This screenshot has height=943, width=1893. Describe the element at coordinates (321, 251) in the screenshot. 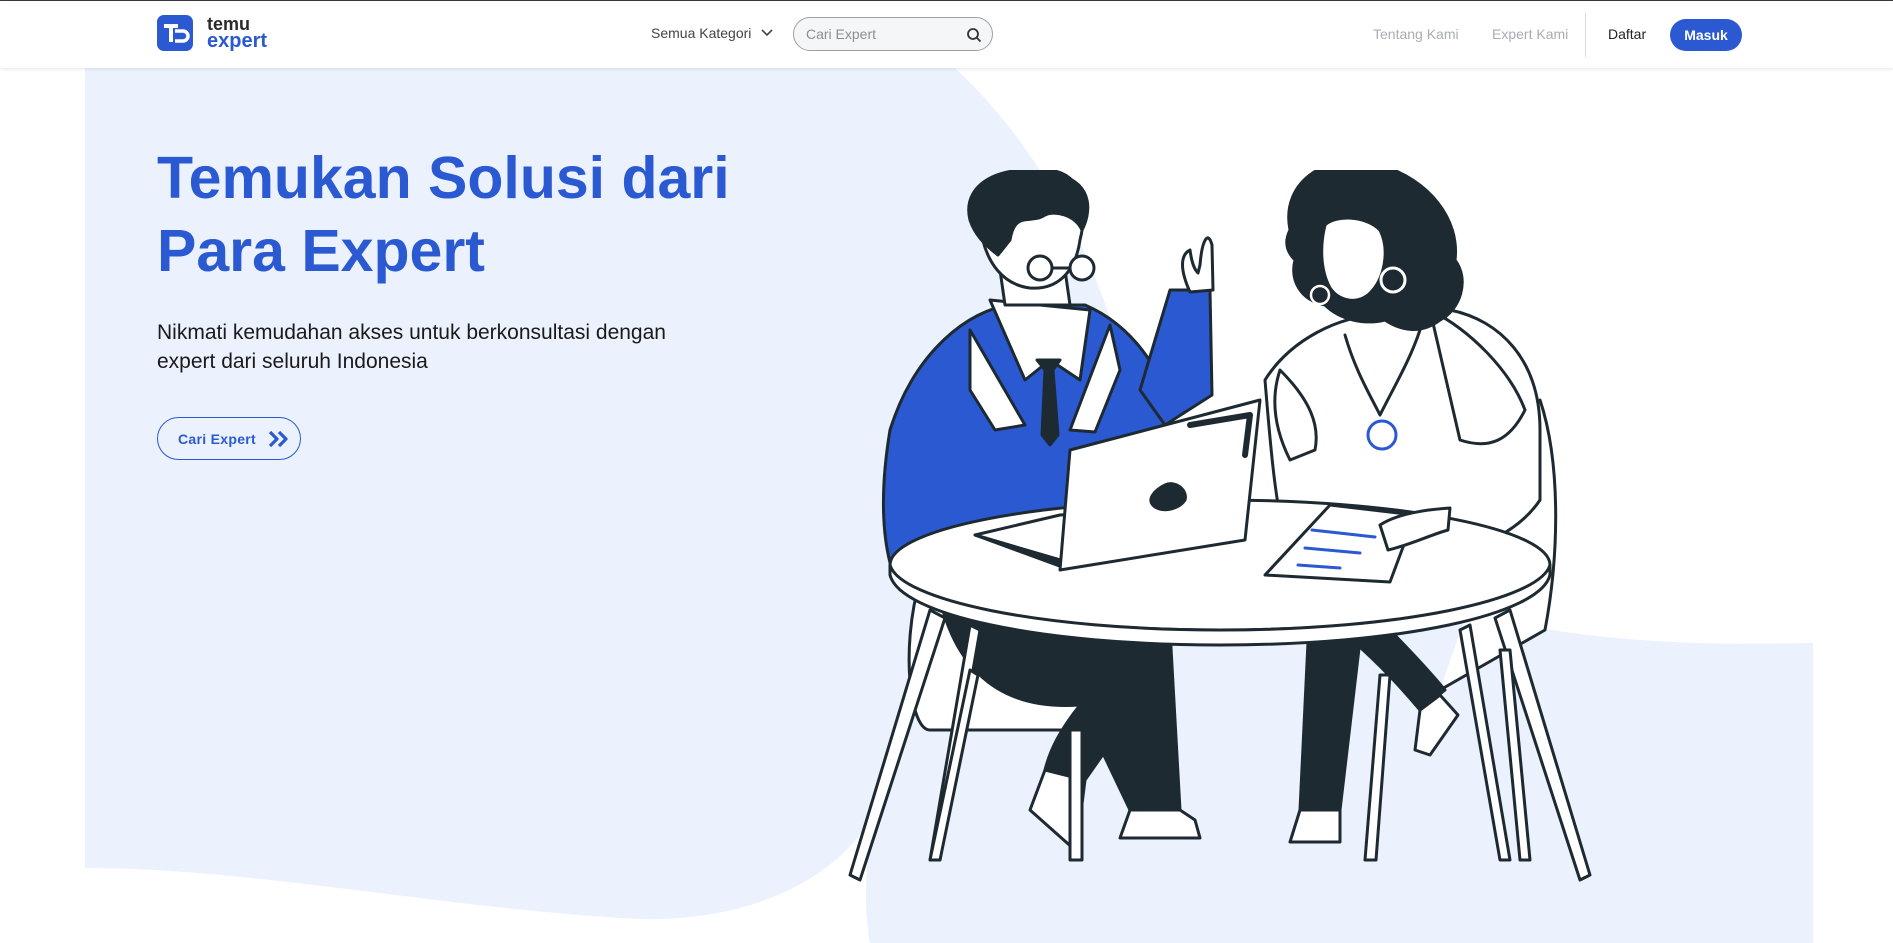

I see `hero-title-line2: Para Expert` at that location.